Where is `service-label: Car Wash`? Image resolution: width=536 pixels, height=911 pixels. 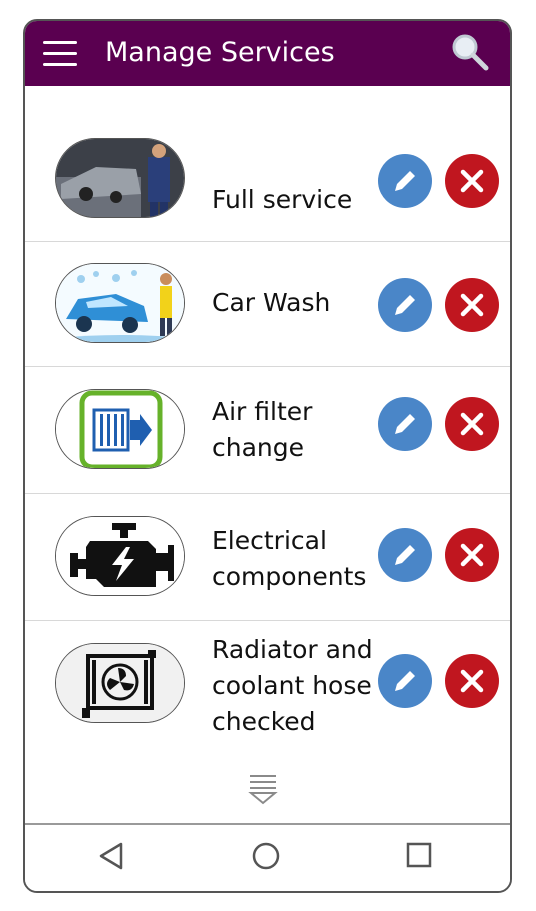 service-label: Car Wash is located at coordinates (271, 302).